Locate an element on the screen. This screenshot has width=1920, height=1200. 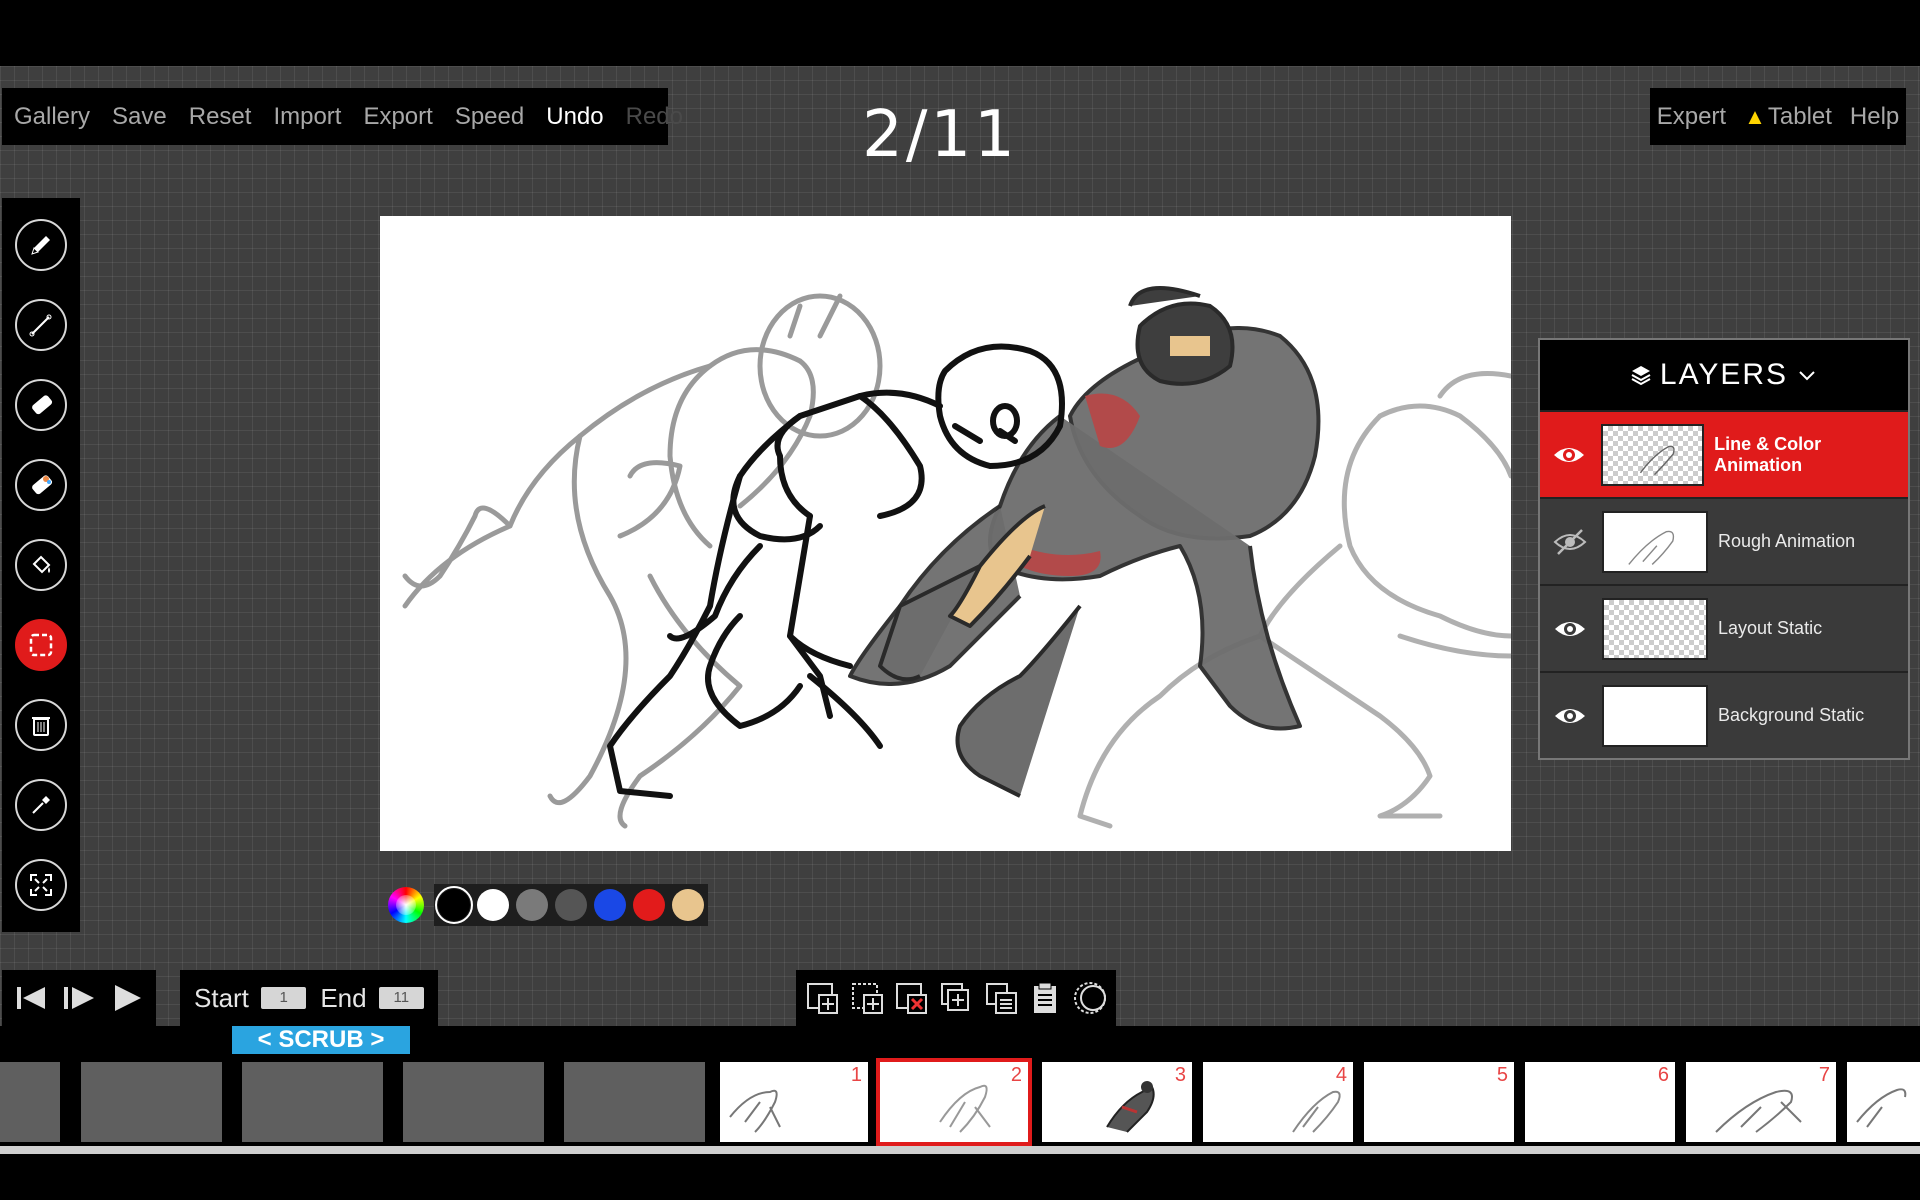
eyedropper-tool-button is located at coordinates (41, 805).